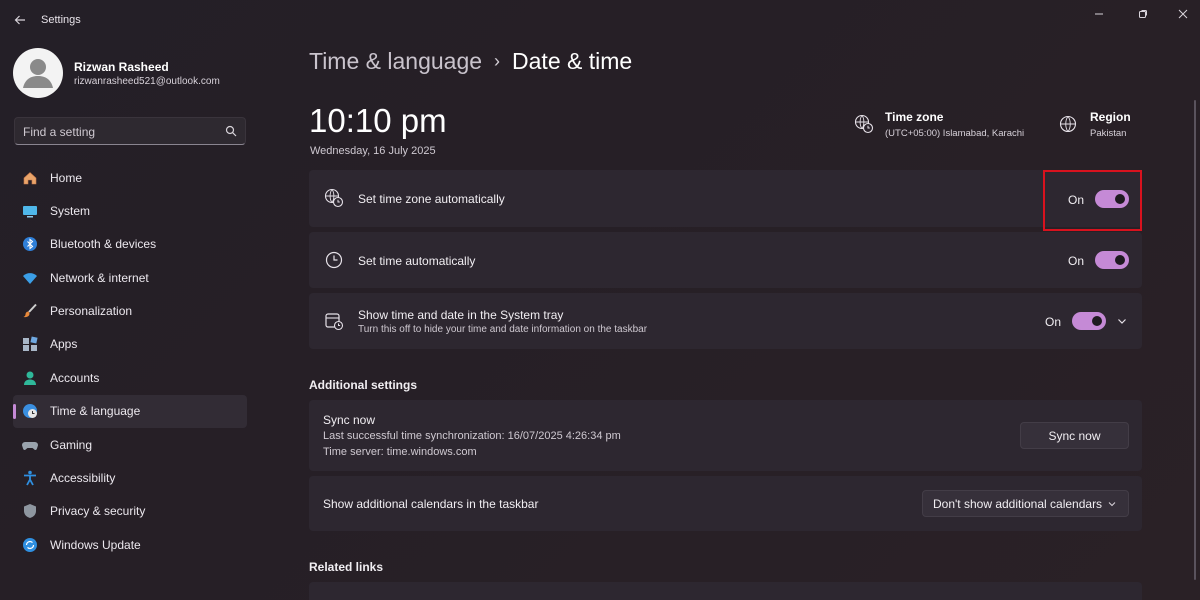  I want to click on monitor-icon, so click(30, 211).